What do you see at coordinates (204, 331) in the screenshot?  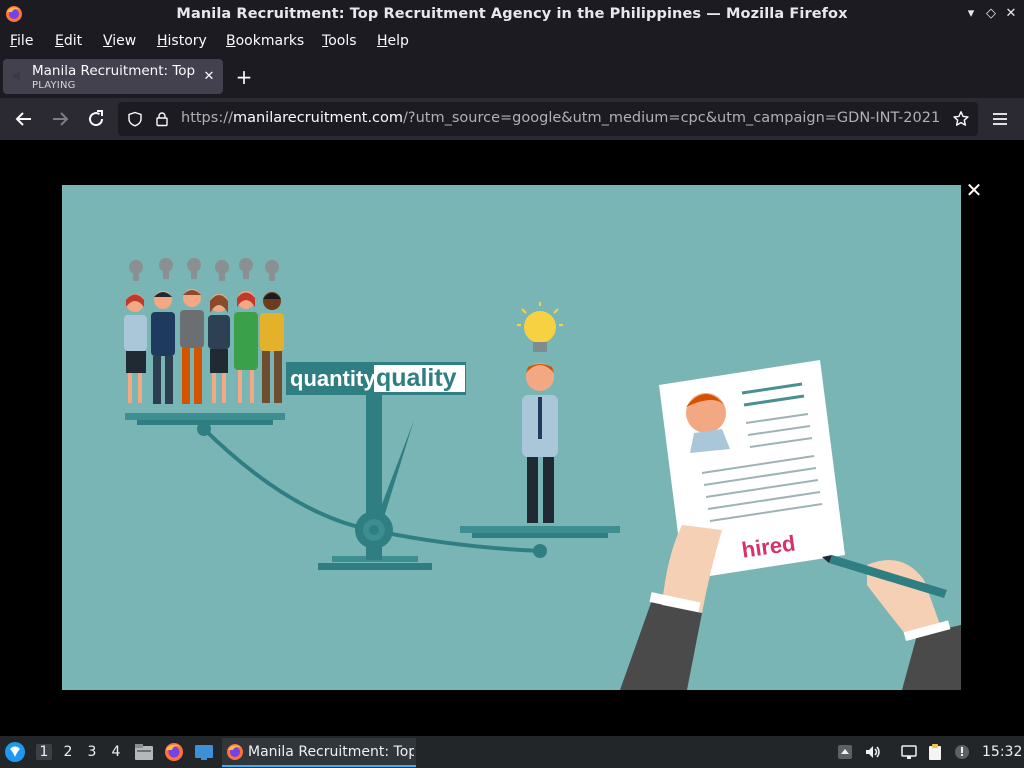 I see `crowd-group` at bounding box center [204, 331].